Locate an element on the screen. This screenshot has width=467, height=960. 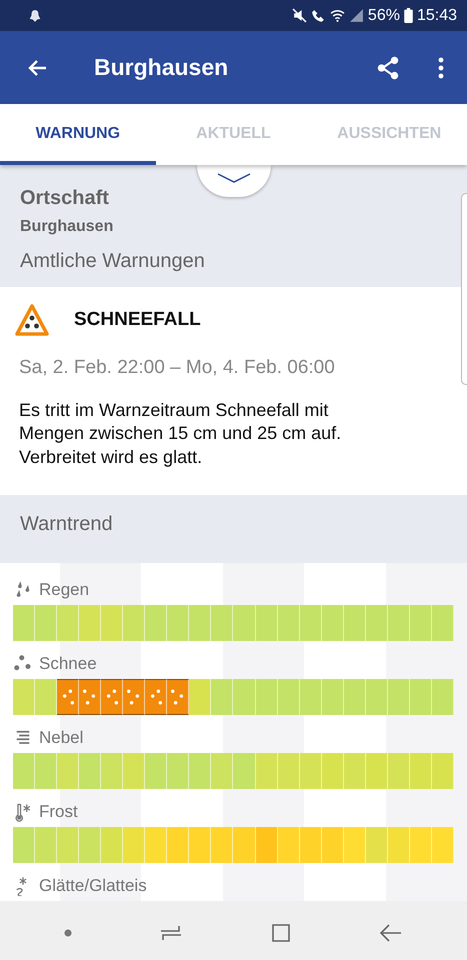
row-label: Nebel is located at coordinates (61, 738).